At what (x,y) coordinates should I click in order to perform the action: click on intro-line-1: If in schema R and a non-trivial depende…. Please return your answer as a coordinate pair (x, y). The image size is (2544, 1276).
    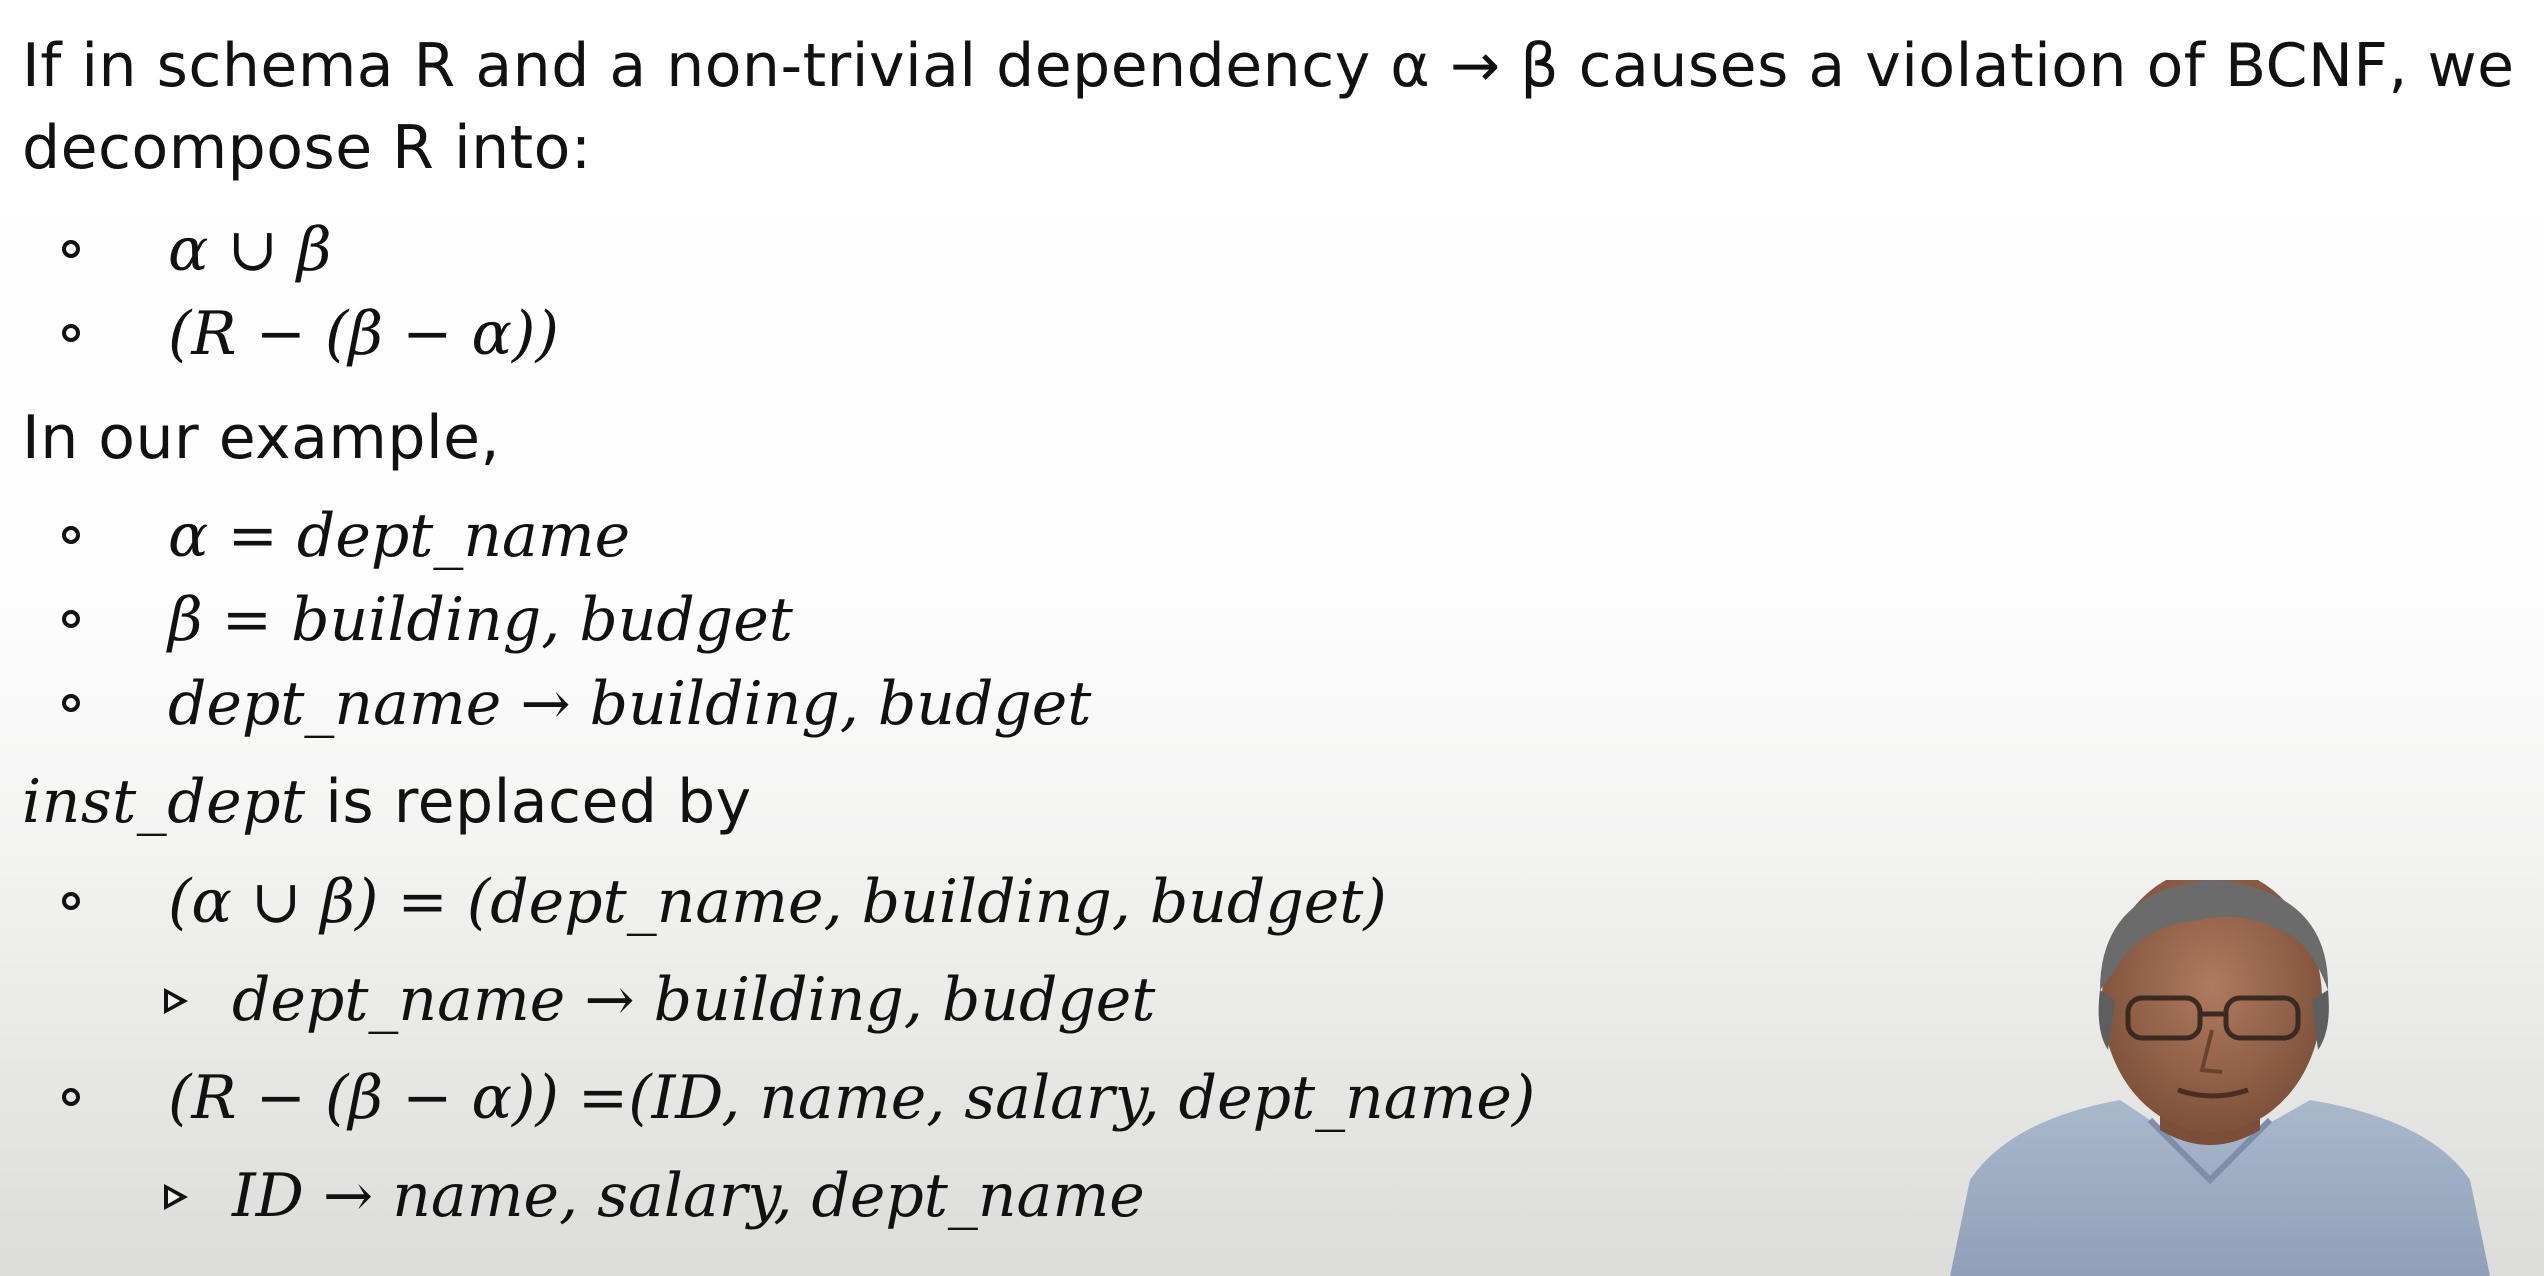
    Looking at the image, I should click on (1268, 66).